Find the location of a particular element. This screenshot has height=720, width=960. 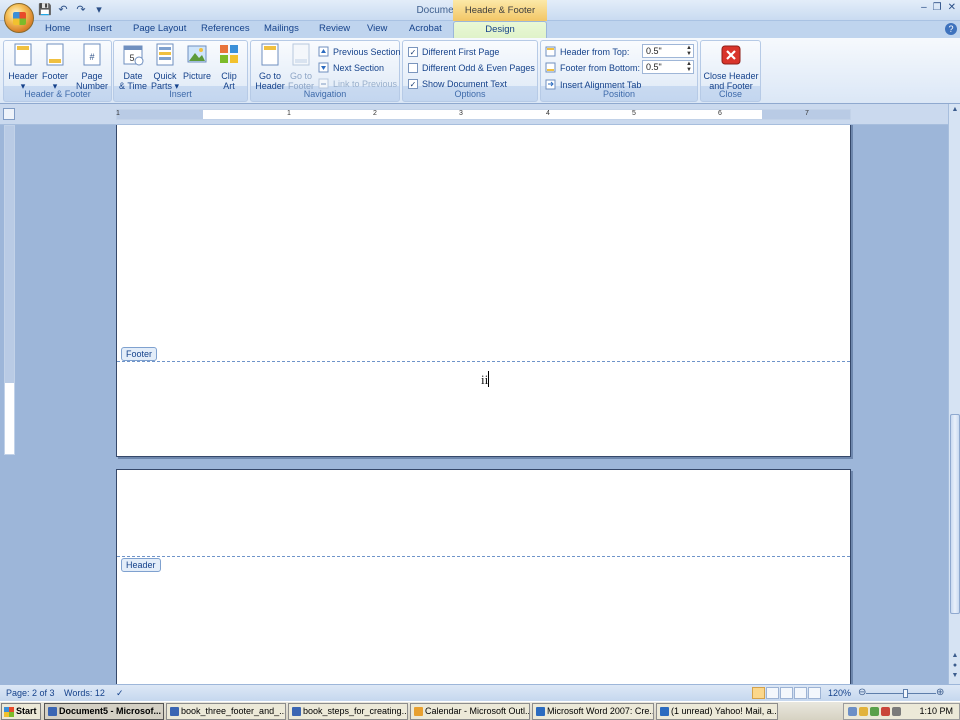

office-button is located at coordinates (19, 18).